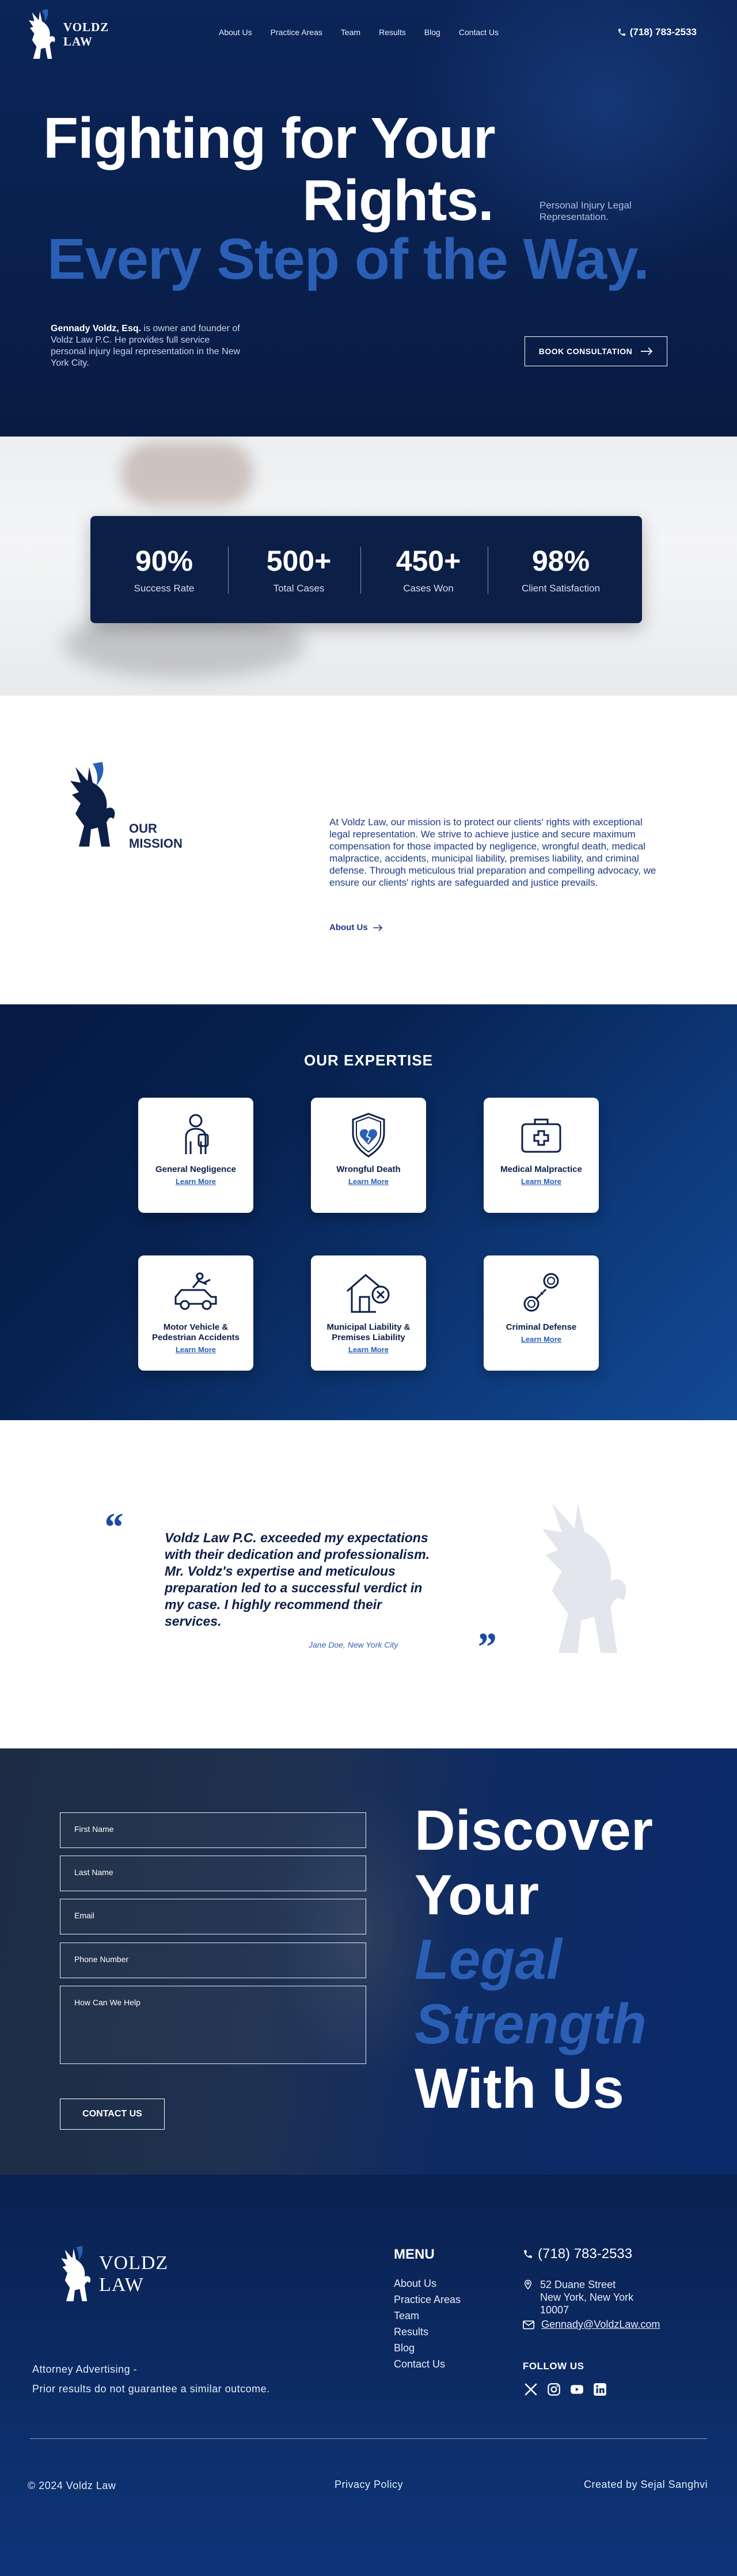  Describe the element at coordinates (113, 2114) in the screenshot. I see `contact-us-button: CONTACT US` at that location.